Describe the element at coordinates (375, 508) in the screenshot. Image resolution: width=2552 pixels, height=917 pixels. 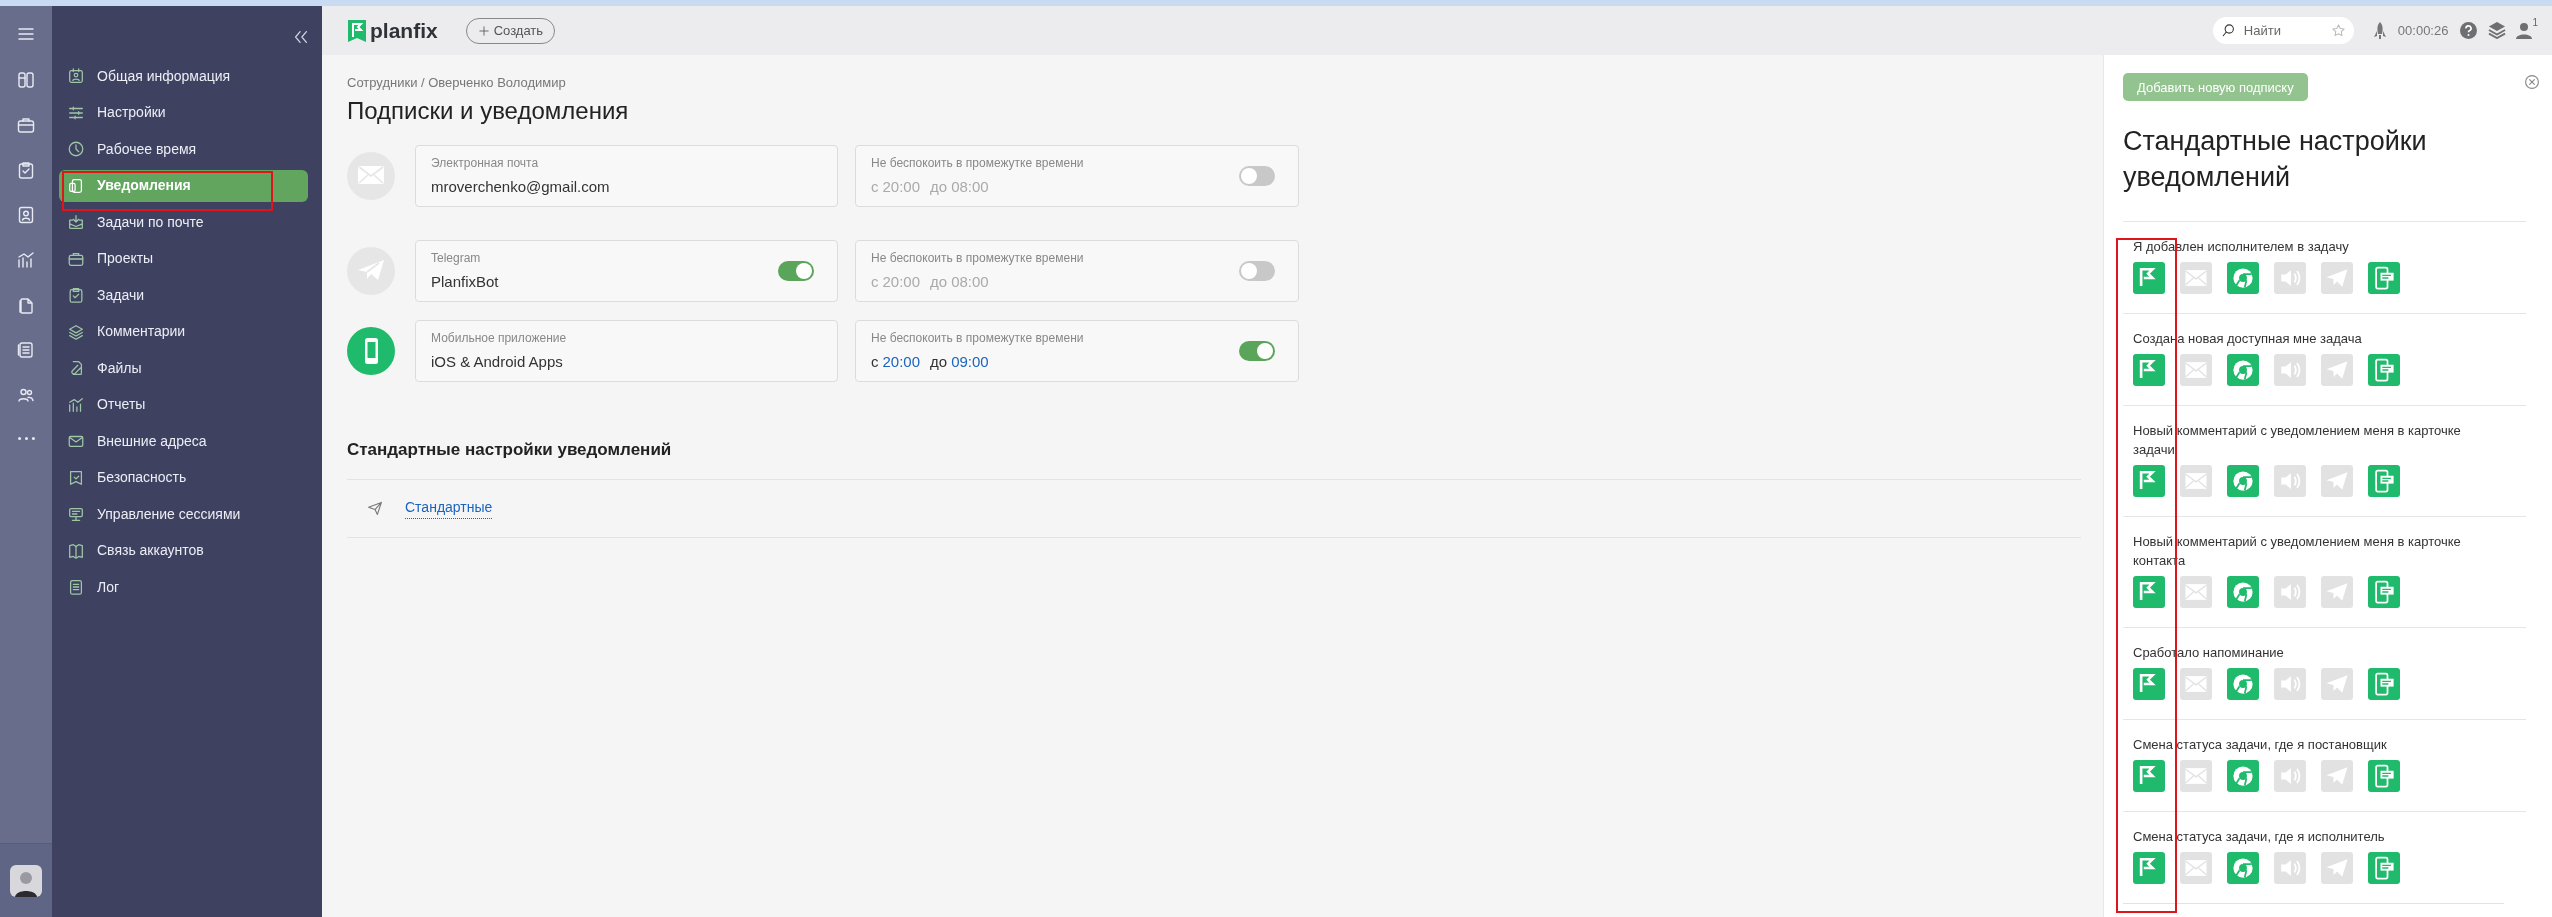
I see `paper-plane-icon` at that location.